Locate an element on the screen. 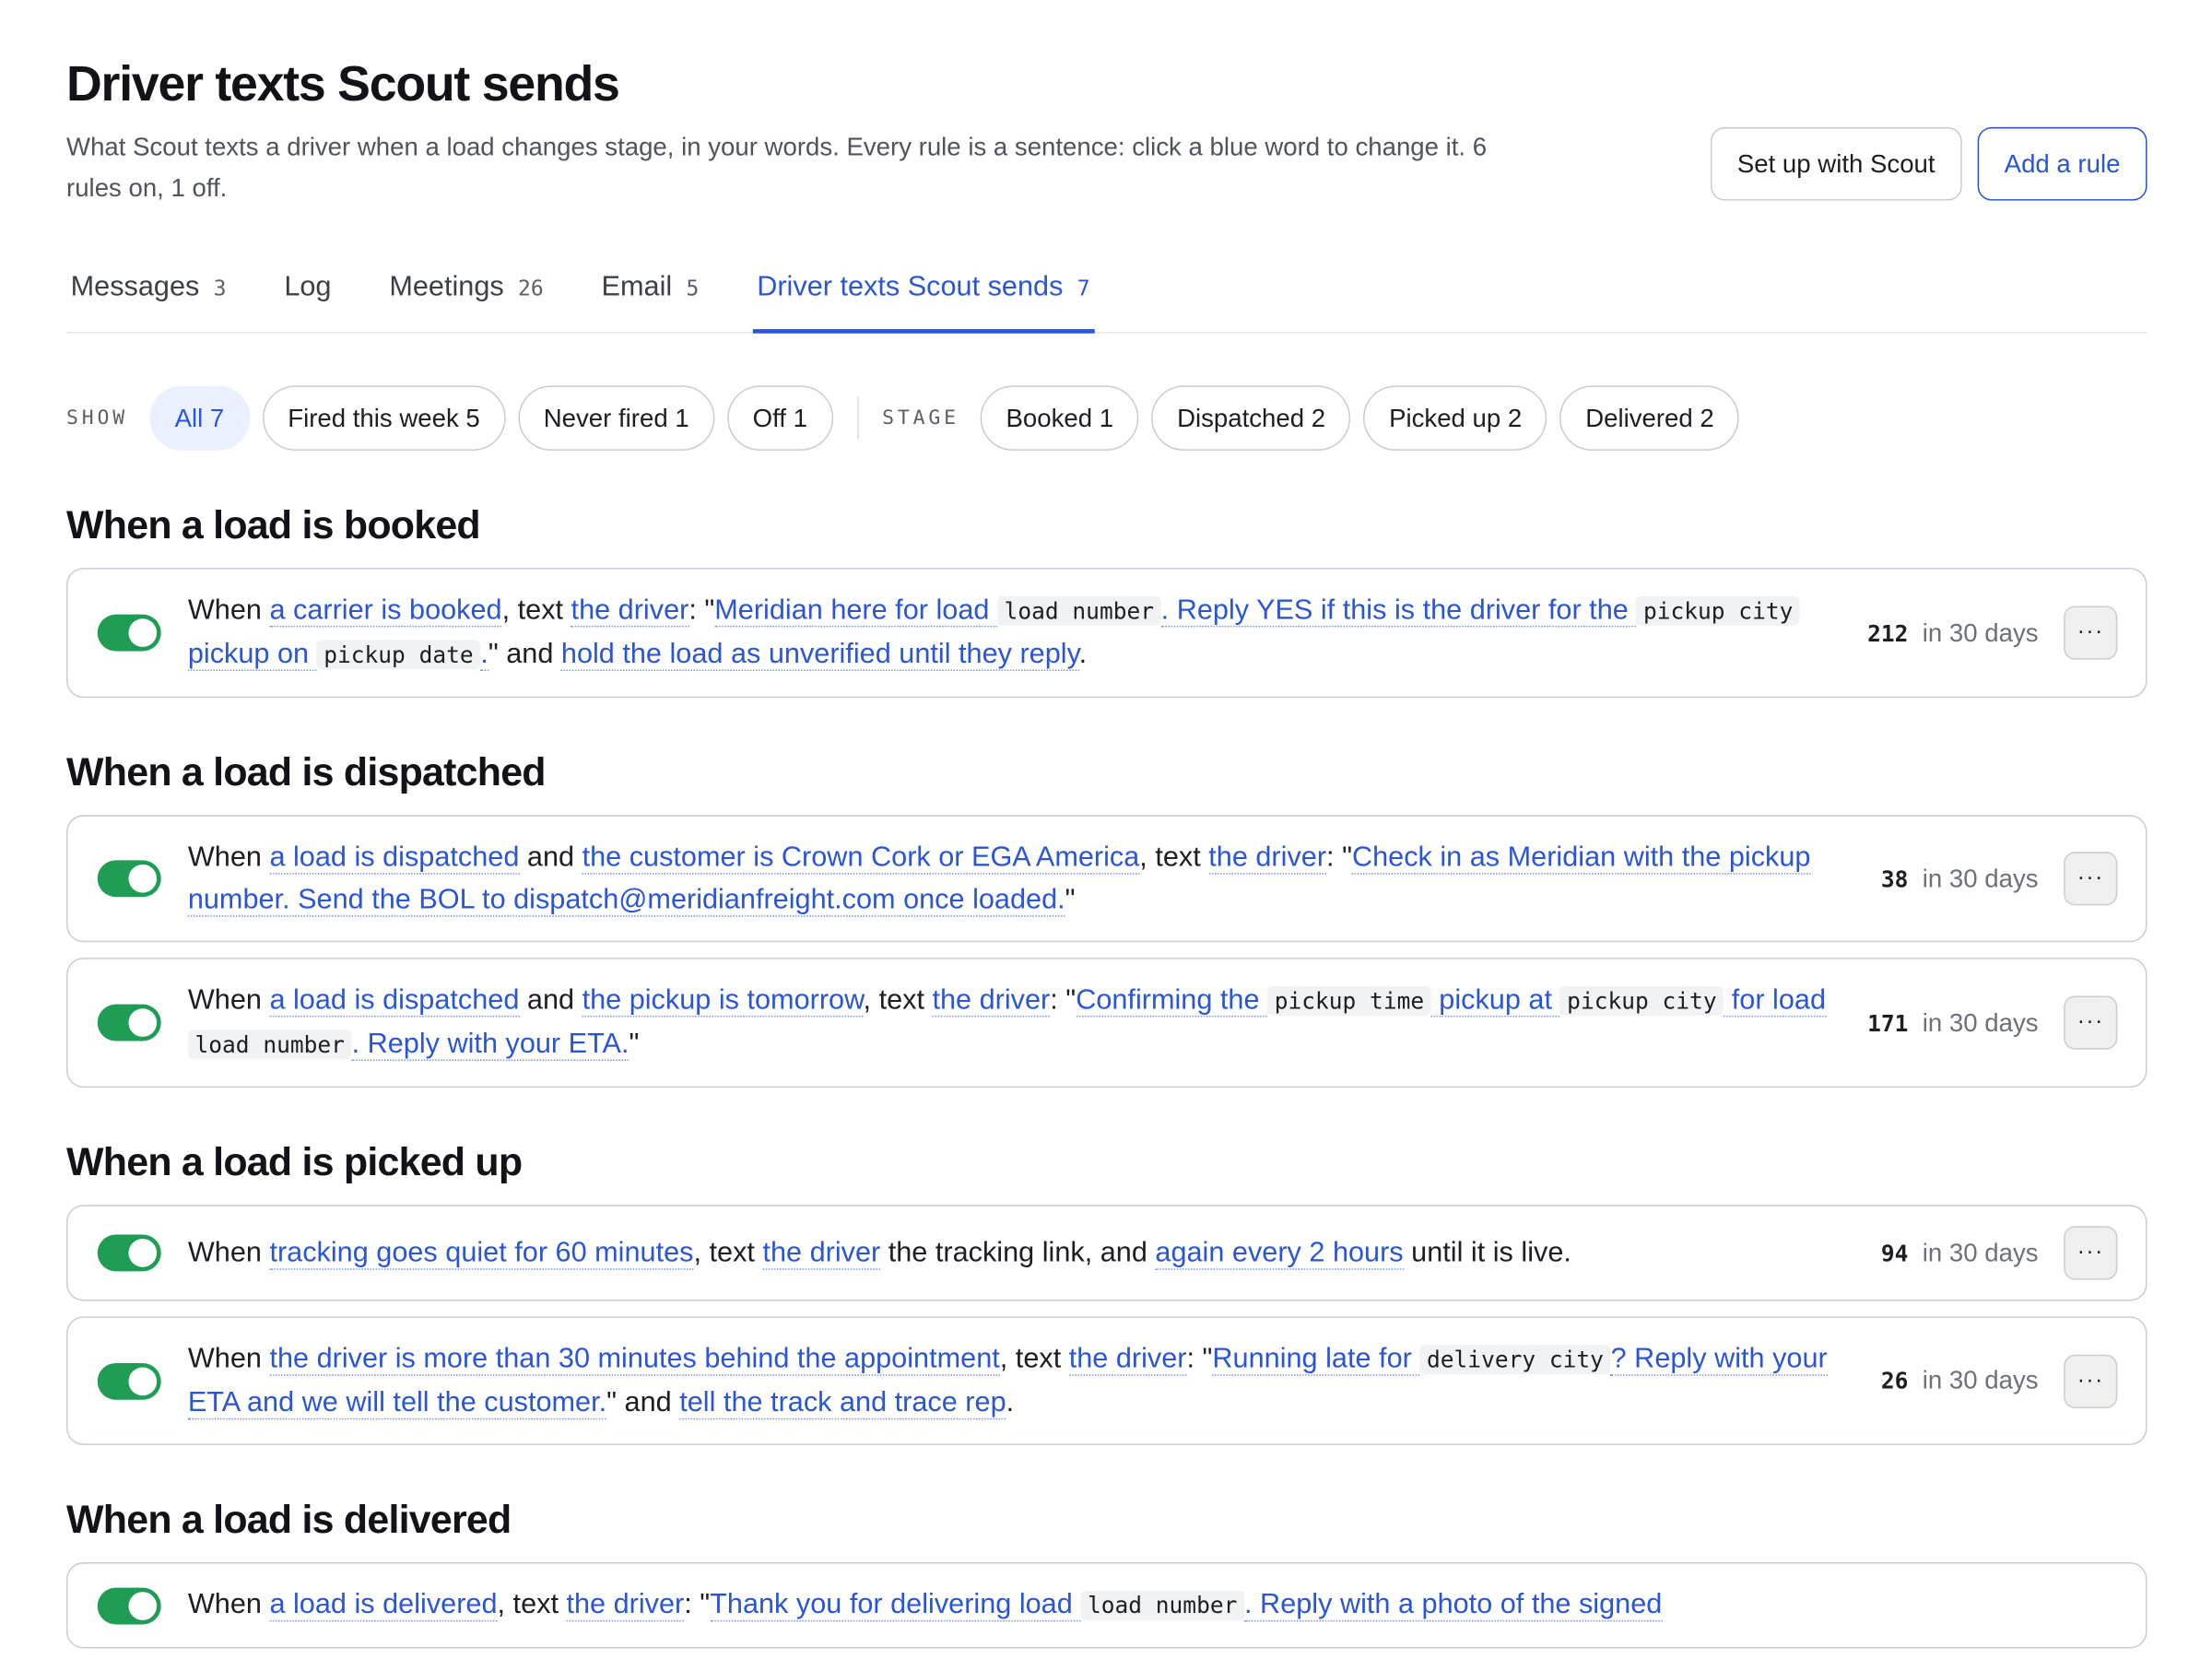 This screenshot has width=2212, height=1659. tab-label: Messages is located at coordinates (135, 286).